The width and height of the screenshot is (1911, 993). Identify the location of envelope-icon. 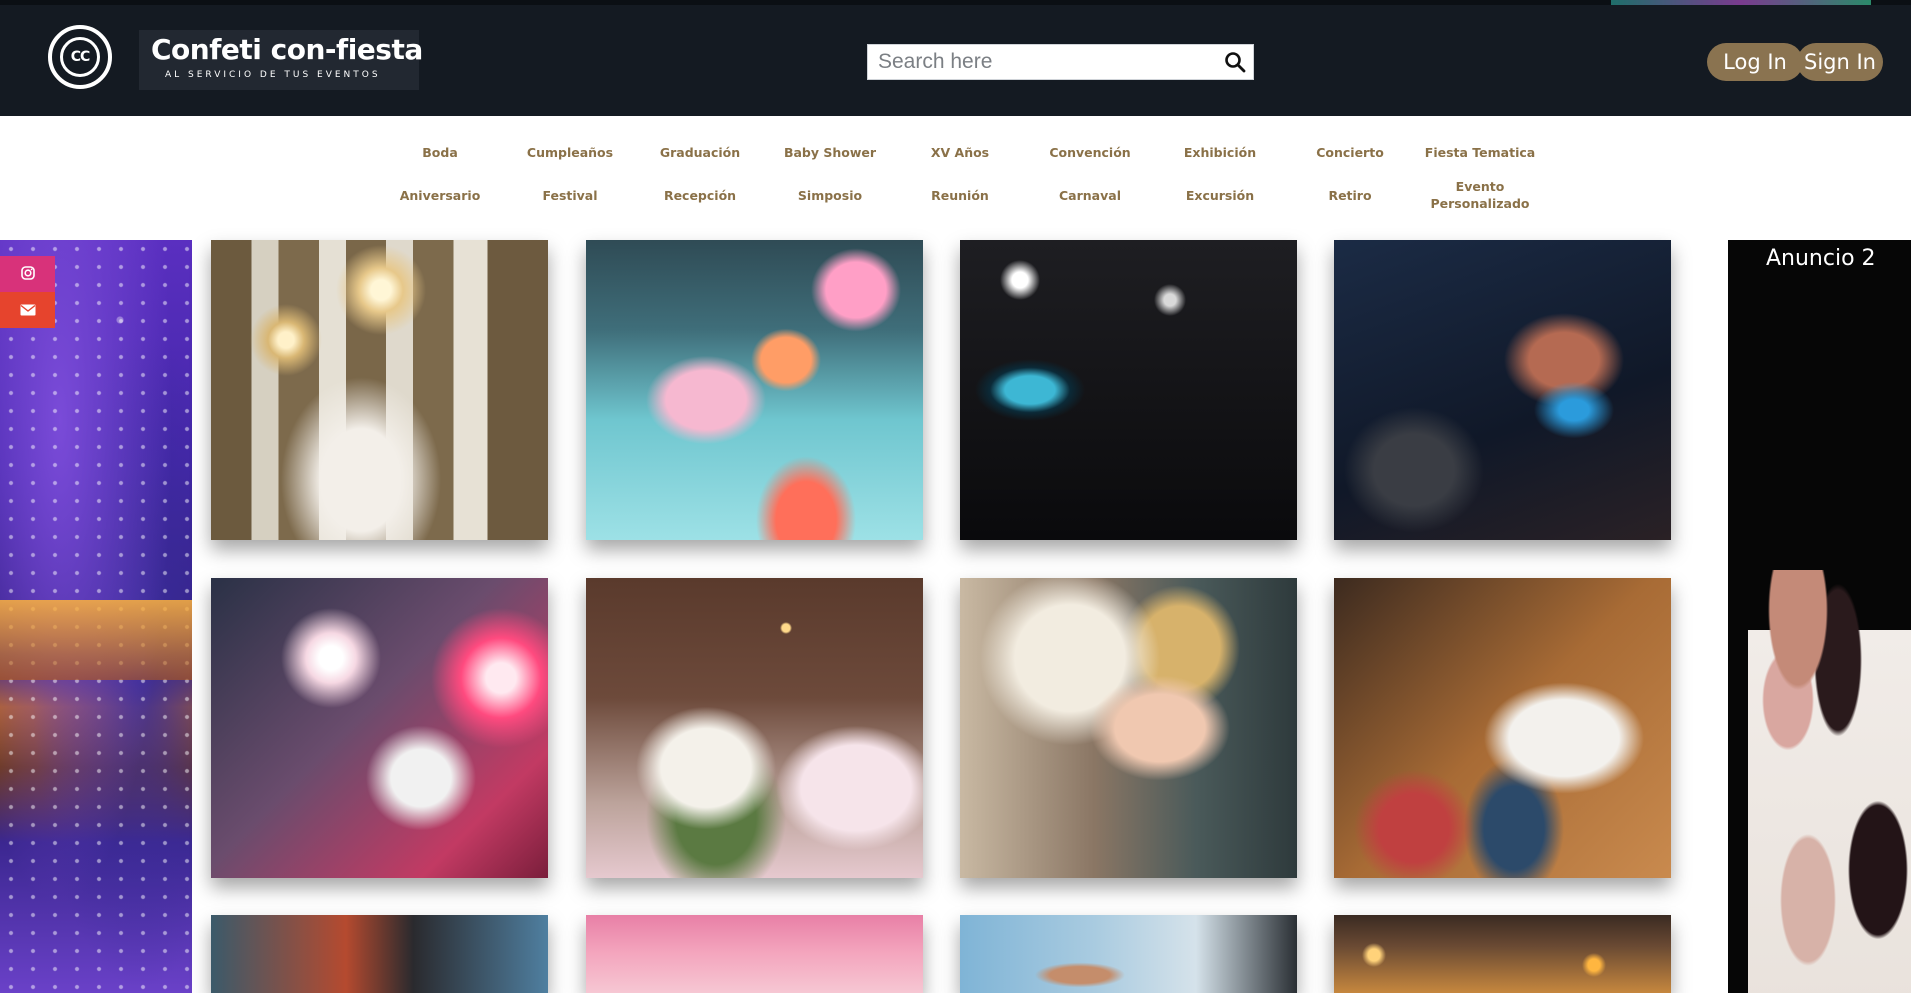
(28, 310).